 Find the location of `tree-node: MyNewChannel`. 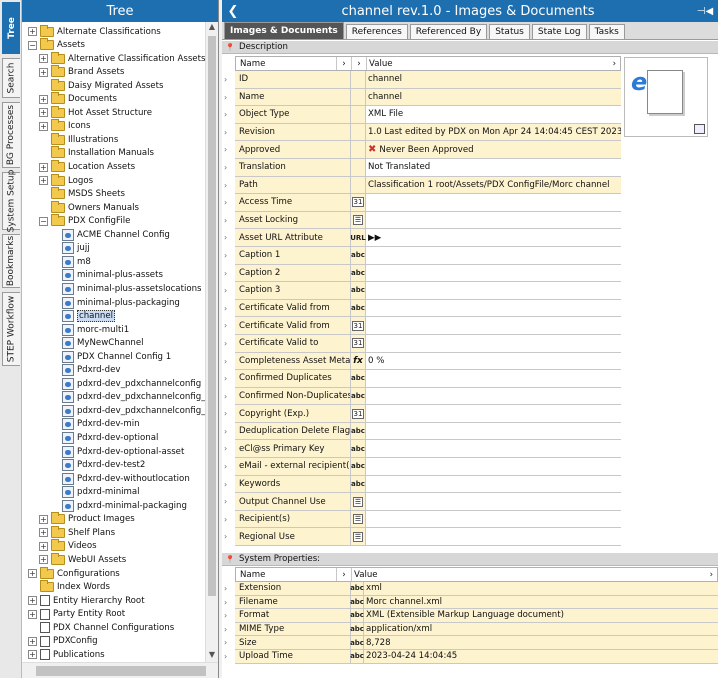

tree-node: MyNewChannel is located at coordinates (97, 343).